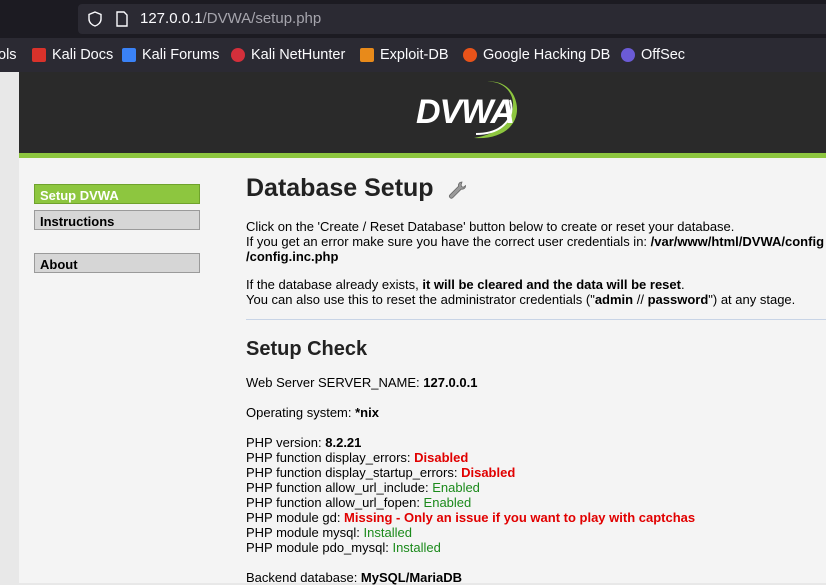 This screenshot has width=826, height=585. I want to click on check-row-mysql: PHP module mysql: Installed, so click(329, 532).